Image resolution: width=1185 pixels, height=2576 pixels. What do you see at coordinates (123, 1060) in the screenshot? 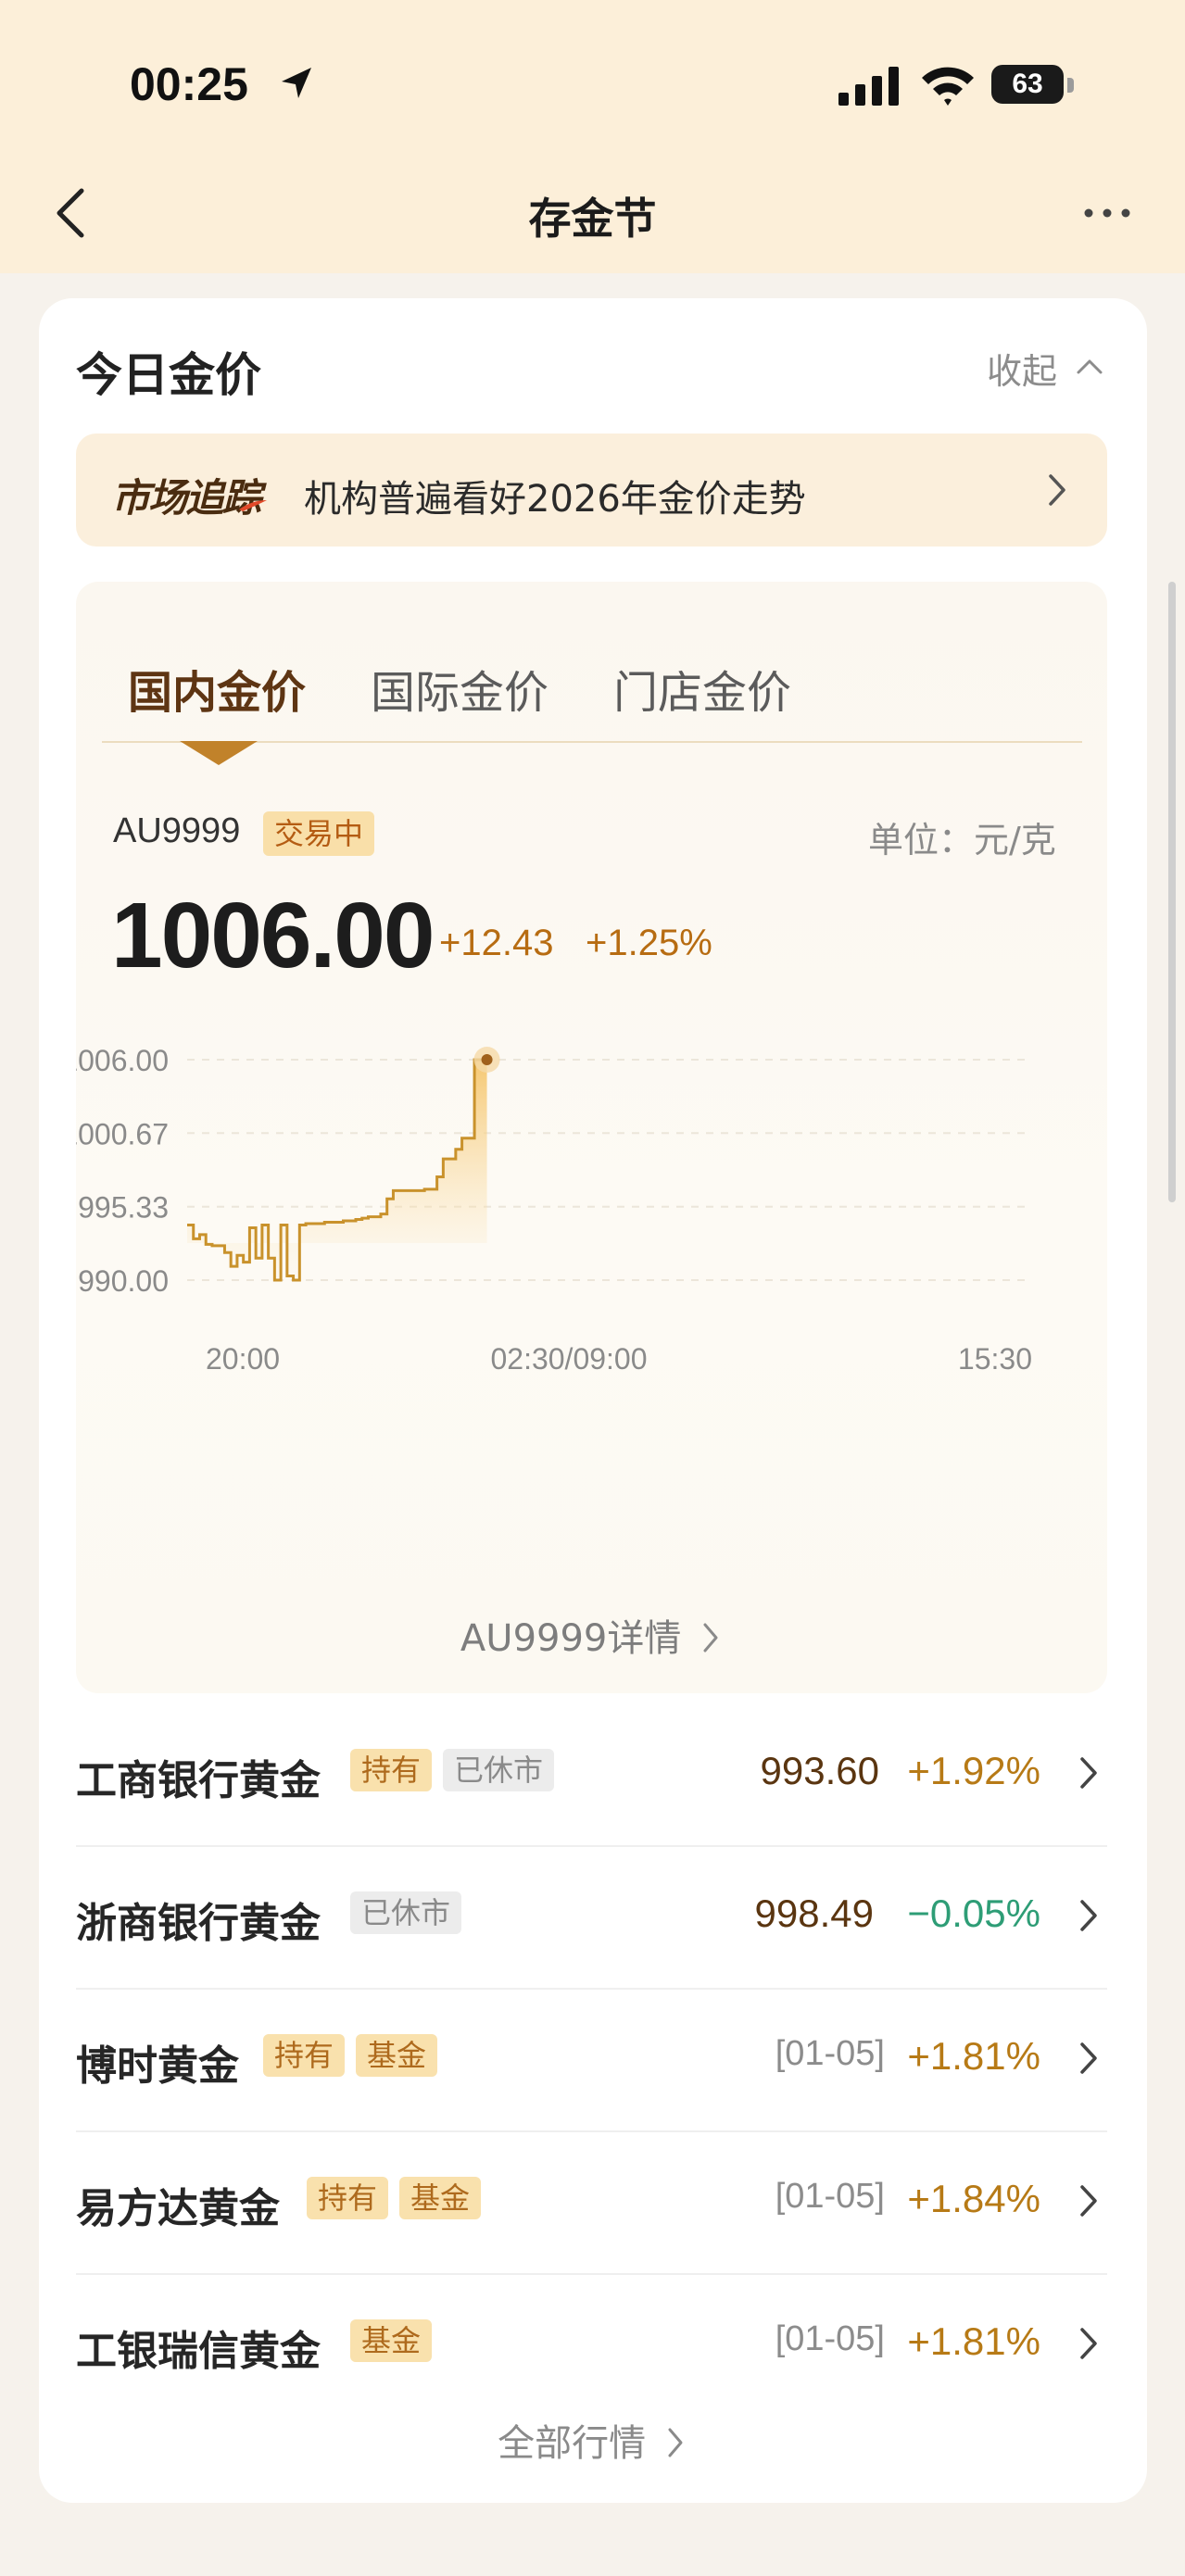
I see `y-tick-label: 1006.00` at bounding box center [123, 1060].